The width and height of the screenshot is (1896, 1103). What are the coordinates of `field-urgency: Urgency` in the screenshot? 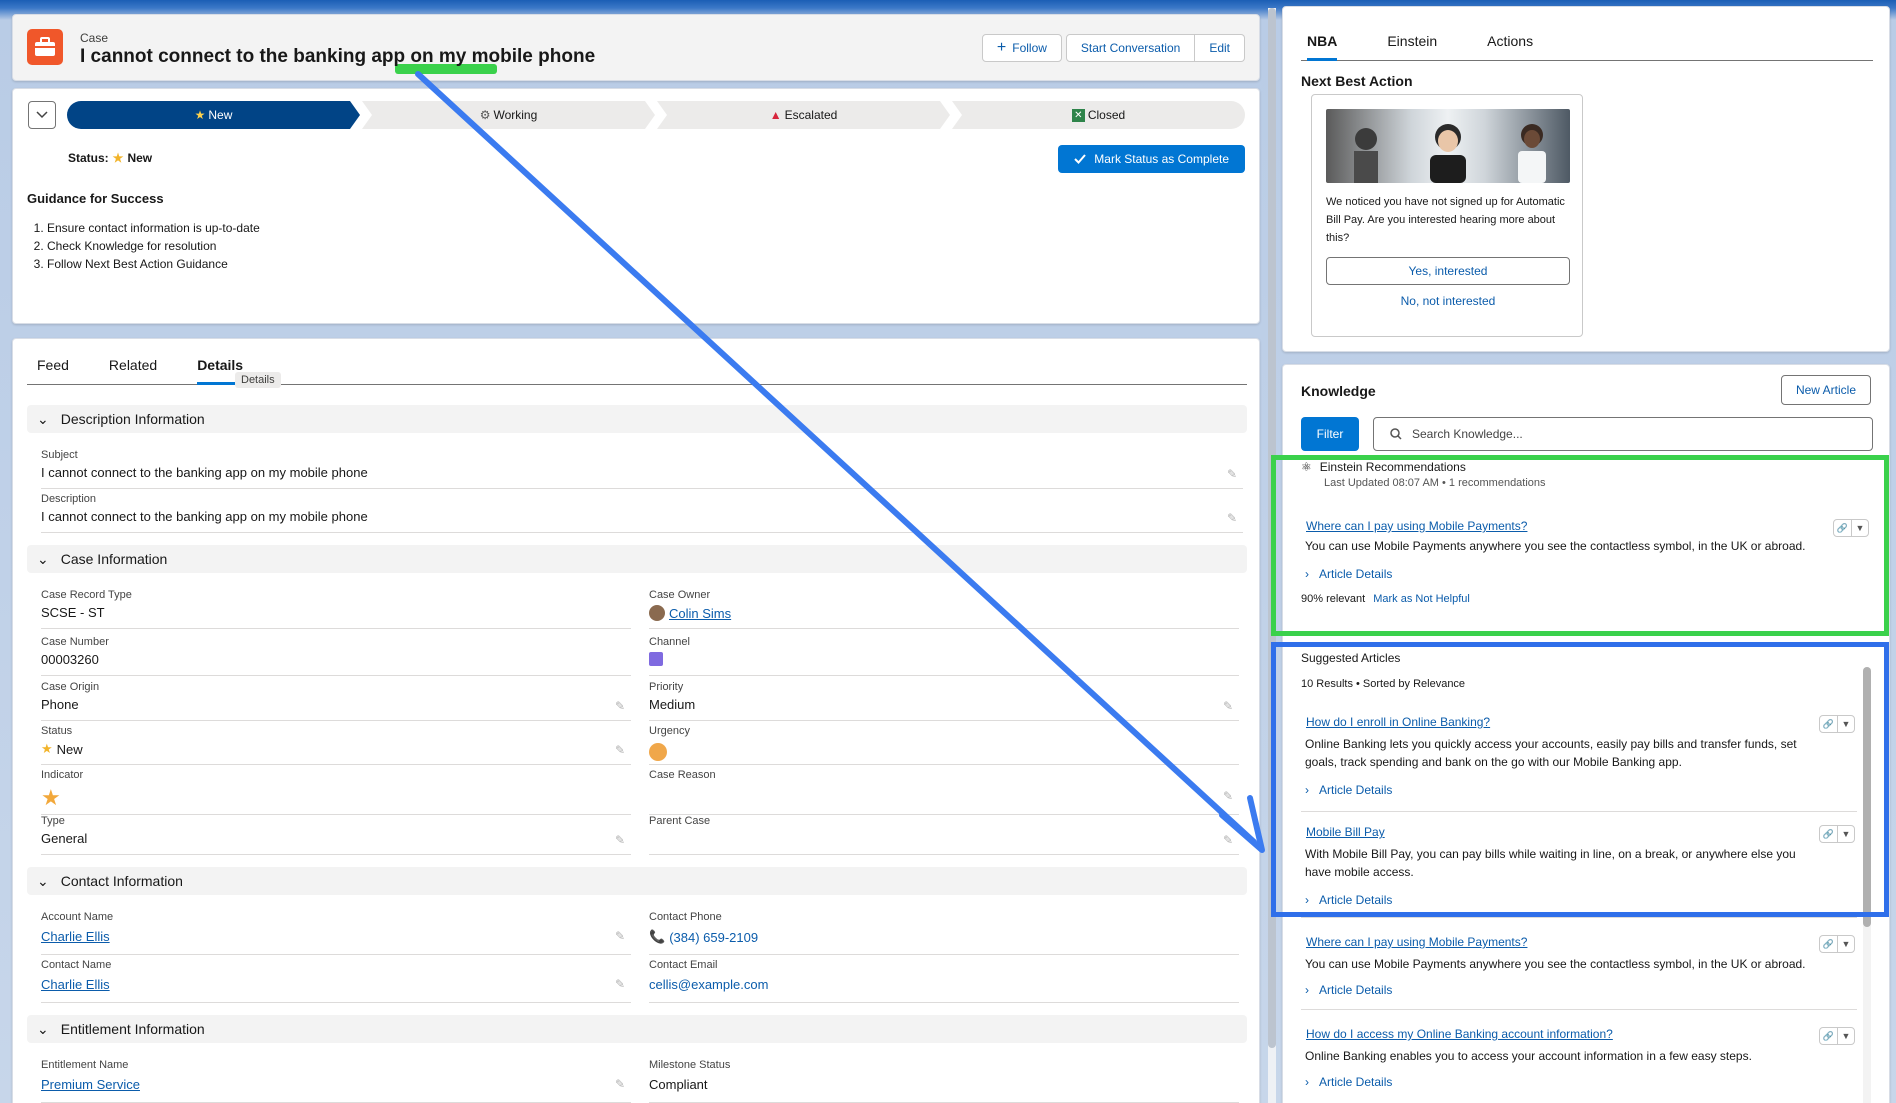 It's located at (944, 745).